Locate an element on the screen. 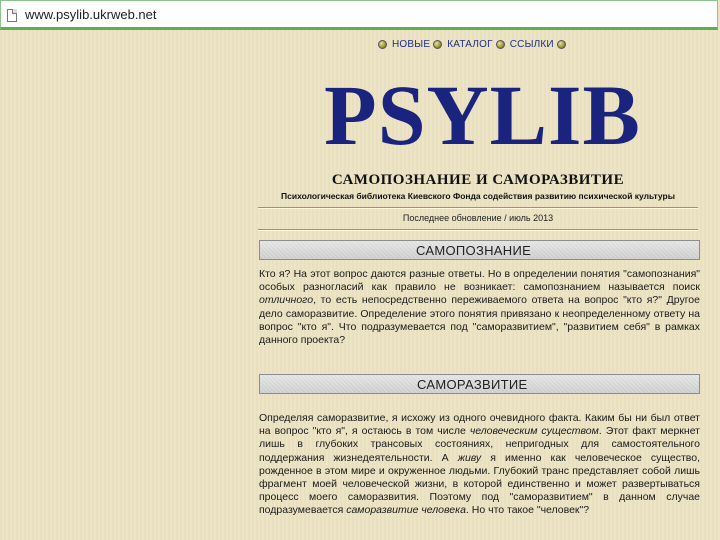 This screenshot has width=720, height=540. site-subtitle: САМОПОЗНАНИЕ И САМОРАЗВИТИЕ is located at coordinates (478, 180).